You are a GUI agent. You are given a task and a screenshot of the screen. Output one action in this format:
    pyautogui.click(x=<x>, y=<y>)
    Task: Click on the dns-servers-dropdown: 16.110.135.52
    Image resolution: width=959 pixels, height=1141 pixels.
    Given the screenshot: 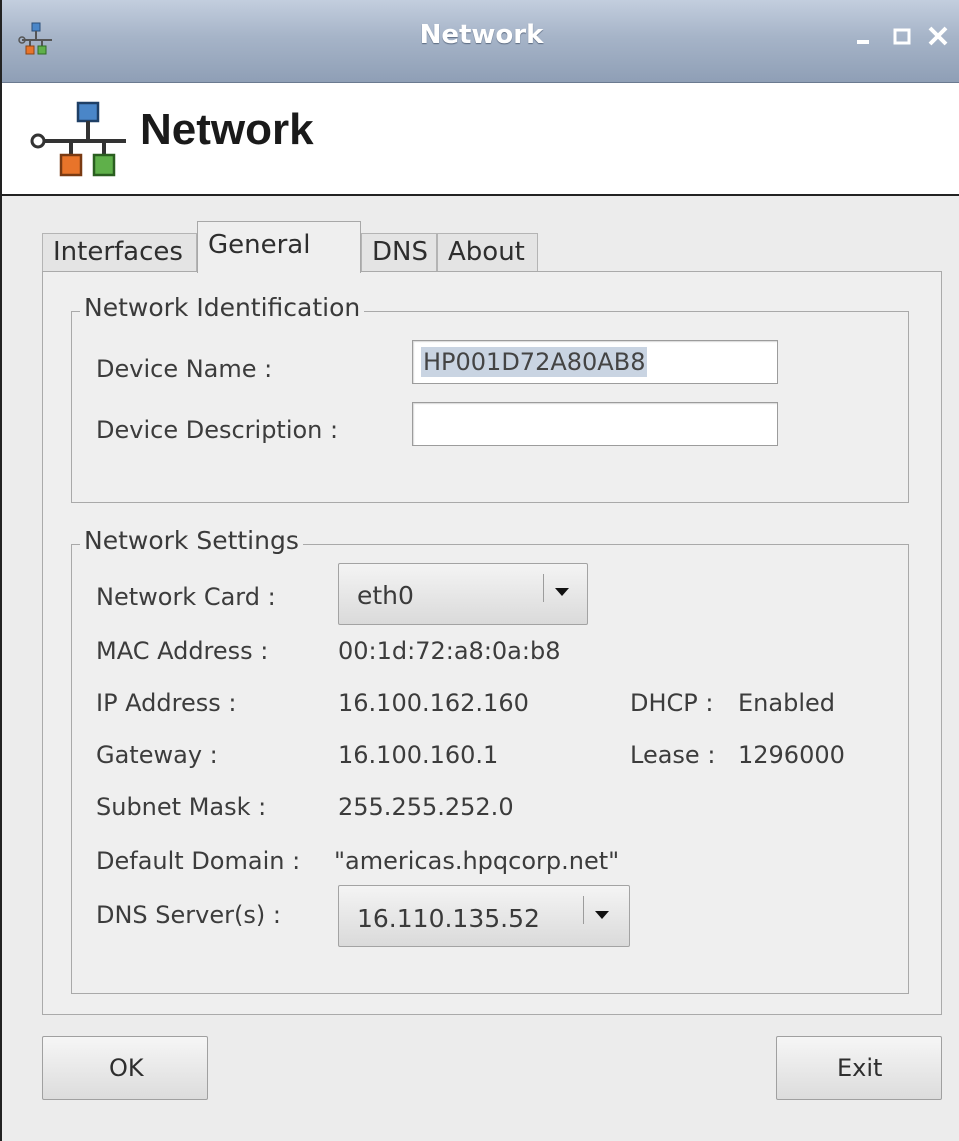 What is the action you would take?
    pyautogui.click(x=484, y=916)
    